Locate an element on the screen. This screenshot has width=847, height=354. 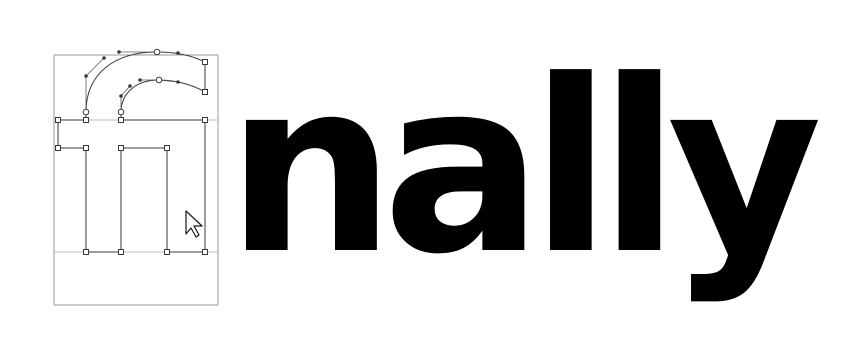
bezier-handles is located at coordinates (132, 81).